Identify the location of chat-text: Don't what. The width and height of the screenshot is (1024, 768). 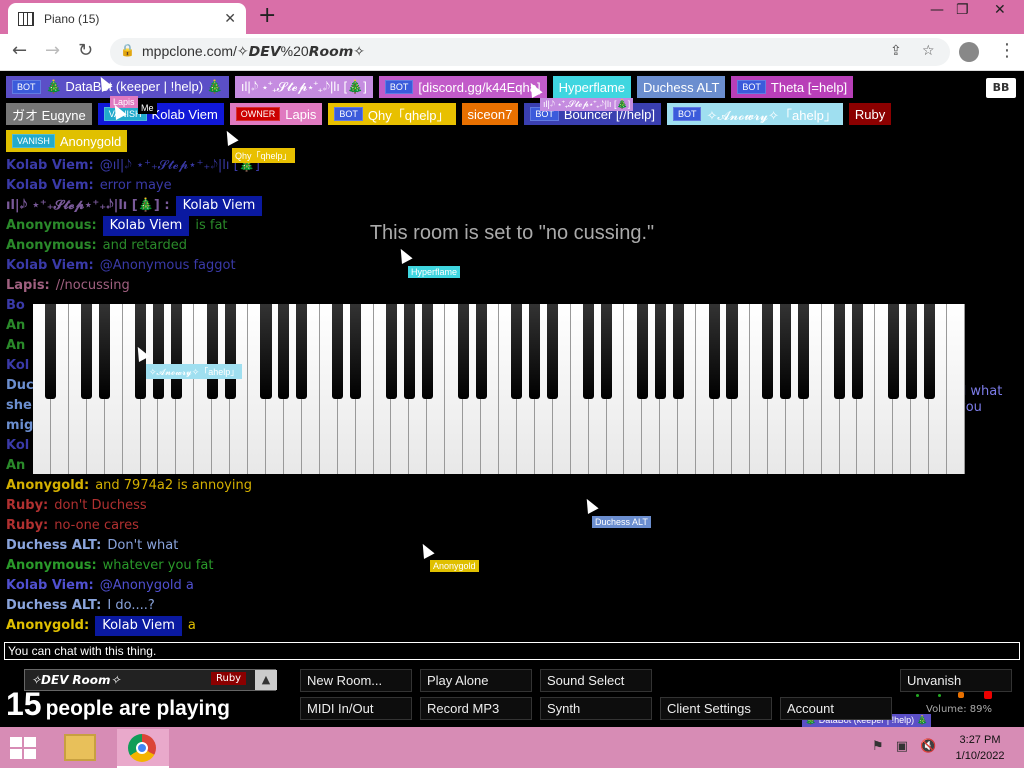
(143, 545).